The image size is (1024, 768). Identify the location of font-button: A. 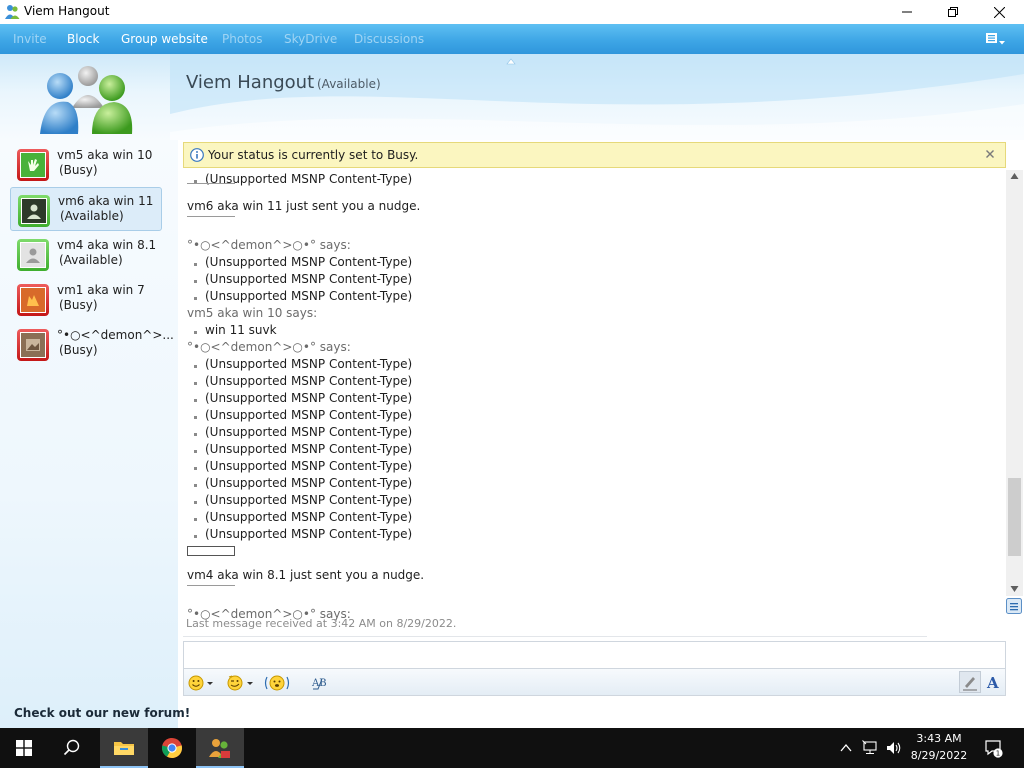
(994, 682).